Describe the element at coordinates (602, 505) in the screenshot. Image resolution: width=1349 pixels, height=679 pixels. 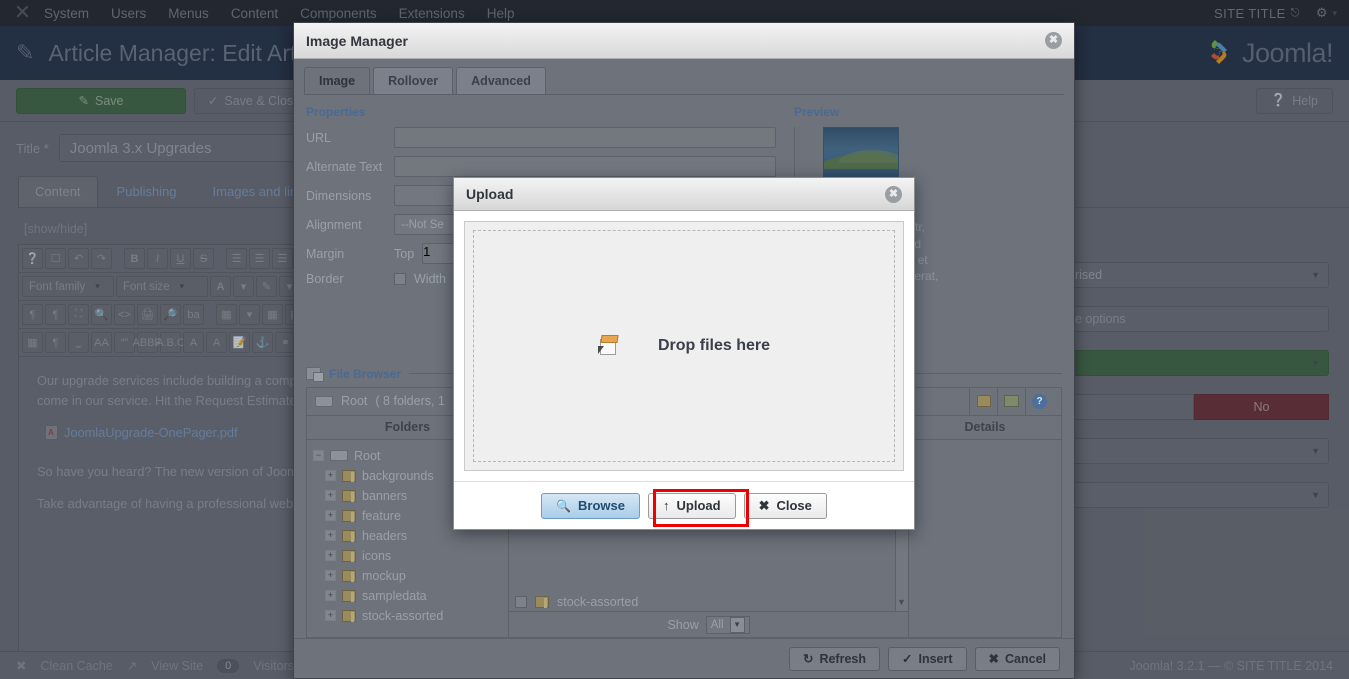
I see `browse-label: Browse` at that location.